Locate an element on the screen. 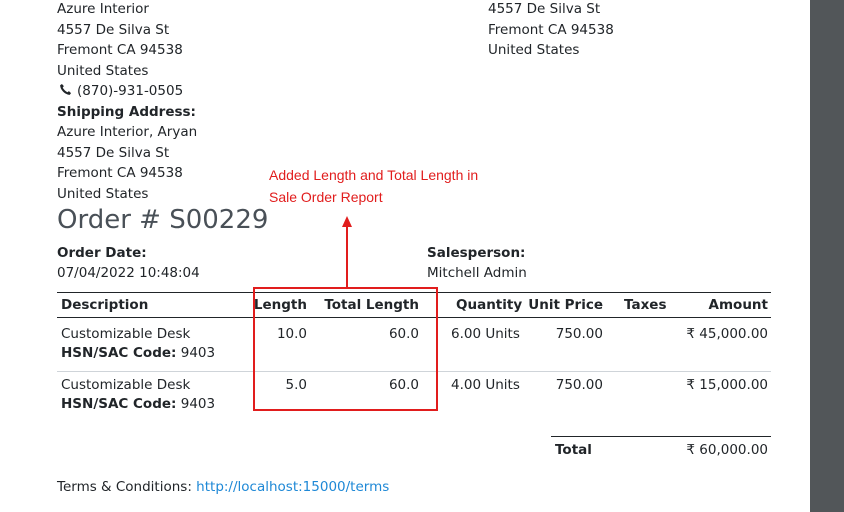 The image size is (844, 512). company-country: United States is located at coordinates (534, 50).